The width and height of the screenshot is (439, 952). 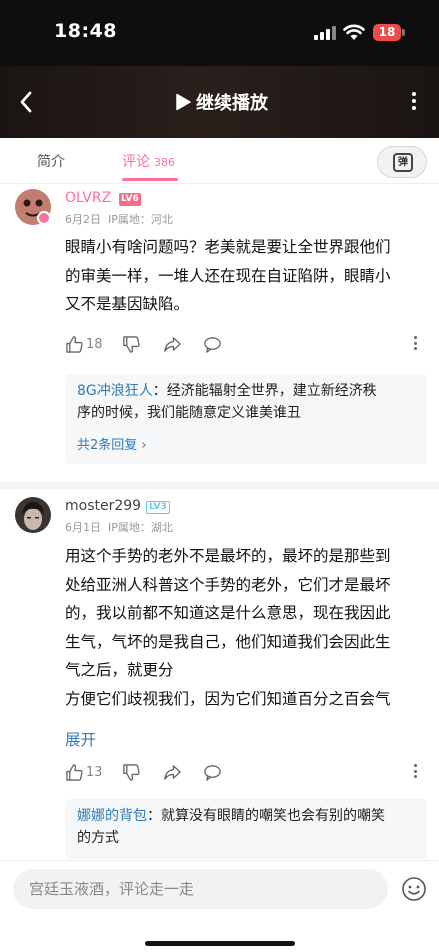 I want to click on resume-play-button: 继续播放, so click(x=221, y=102).